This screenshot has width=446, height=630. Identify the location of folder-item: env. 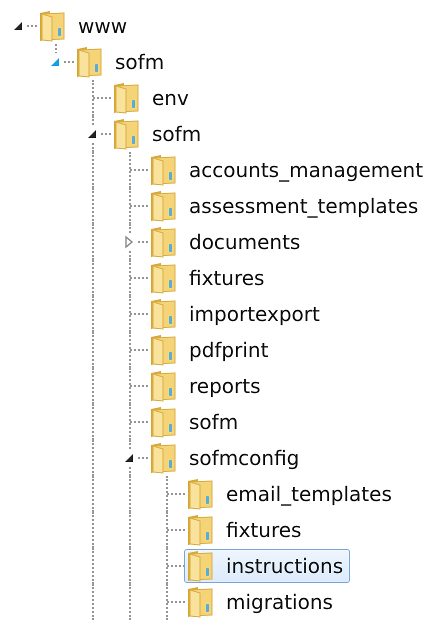
(153, 98).